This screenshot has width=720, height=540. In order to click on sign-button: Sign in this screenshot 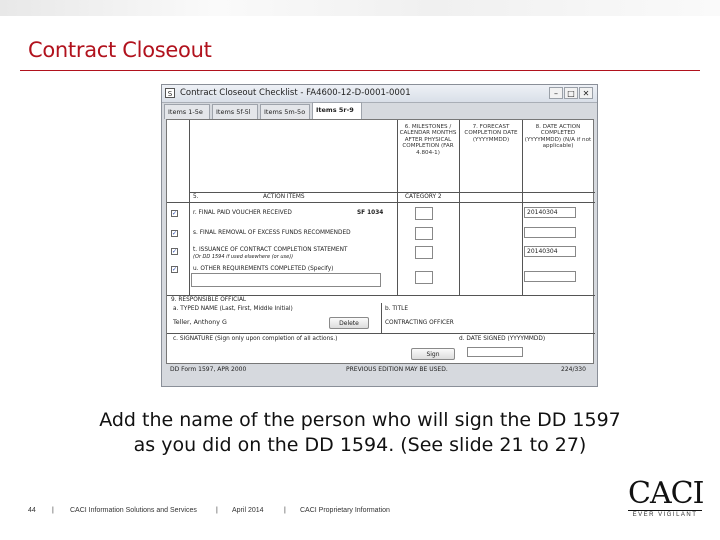, I will do `click(433, 354)`.